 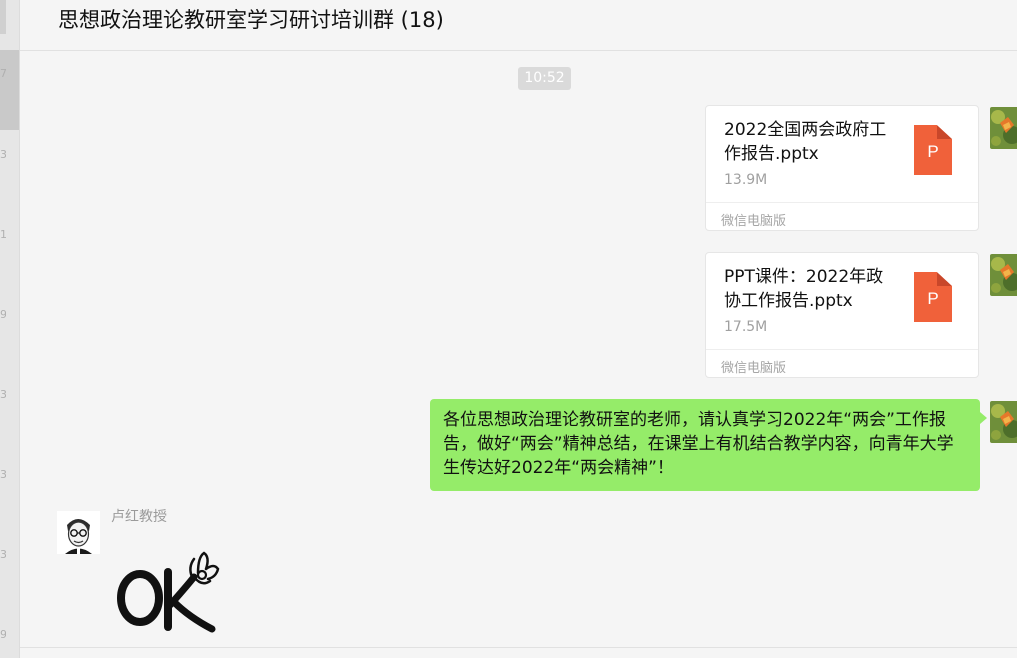 What do you see at coordinates (3, 17) in the screenshot?
I see `sidebar-corner` at bounding box center [3, 17].